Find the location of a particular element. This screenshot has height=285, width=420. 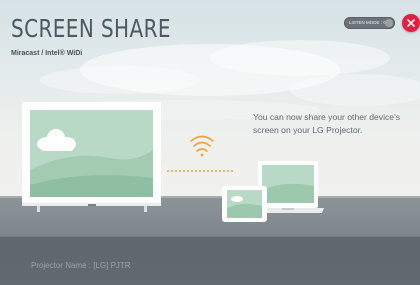

tv-icon is located at coordinates (91, 157).